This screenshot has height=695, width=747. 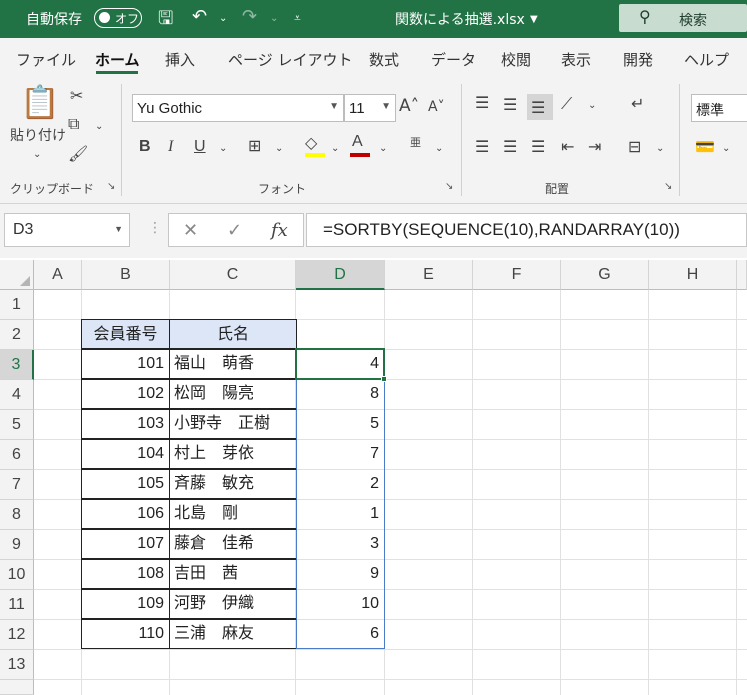 I want to click on column-header-i-partial, so click(x=742, y=275).